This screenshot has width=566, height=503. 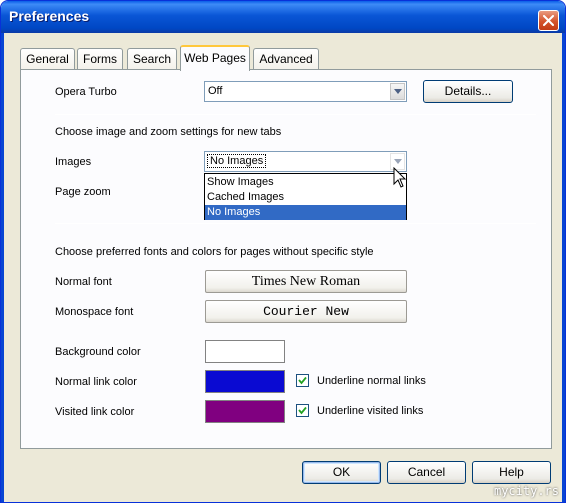 I want to click on tab-advanced: Advanced, so click(x=286, y=59).